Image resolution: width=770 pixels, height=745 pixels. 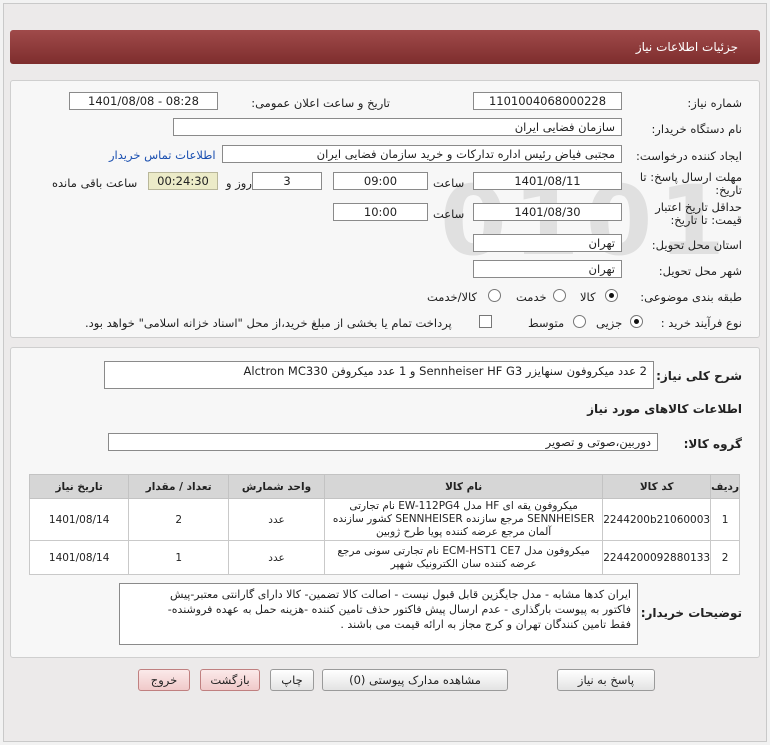 What do you see at coordinates (588, 297) in the screenshot?
I see `category-option-goods: کالا` at bounding box center [588, 297].